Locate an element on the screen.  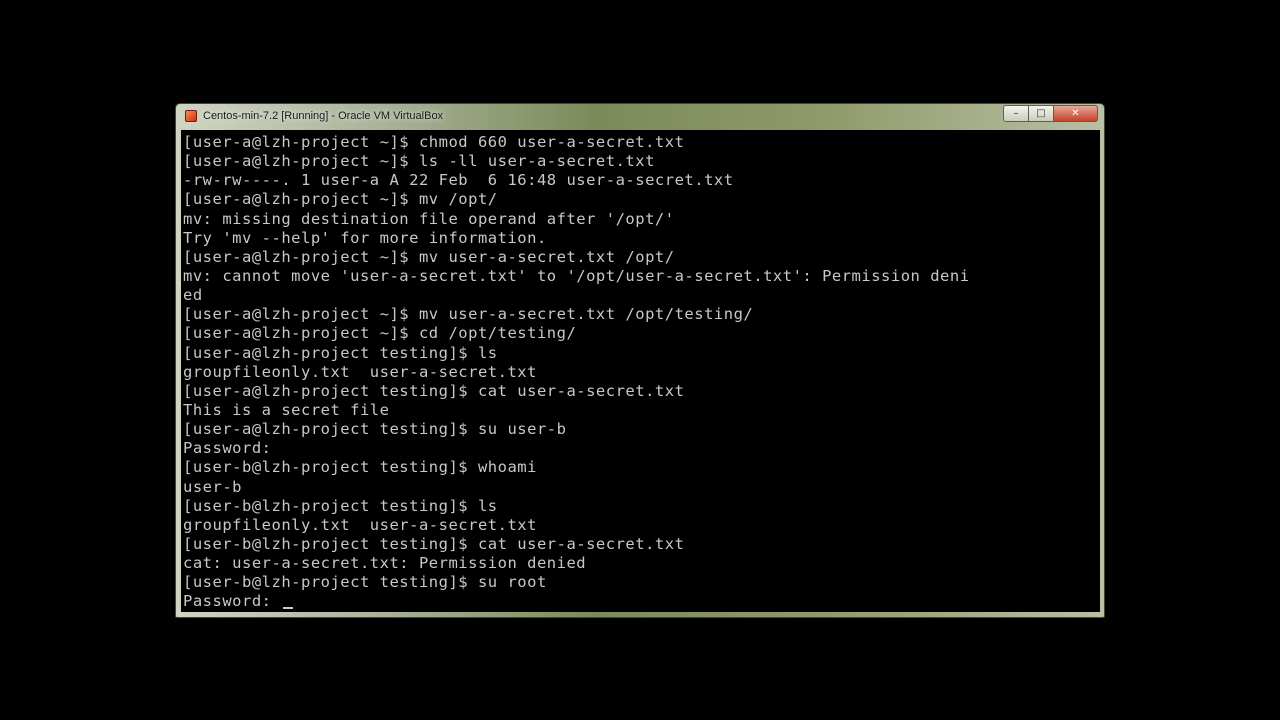
maximize-button: □ is located at coordinates (1041, 113).